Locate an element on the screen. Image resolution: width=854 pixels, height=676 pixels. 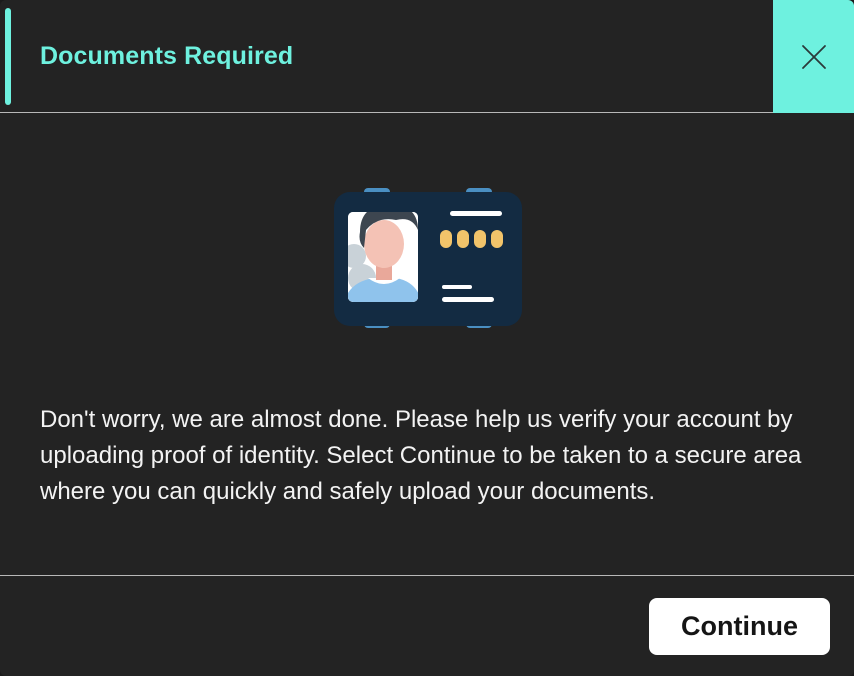
close-icon is located at coordinates (813, 56).